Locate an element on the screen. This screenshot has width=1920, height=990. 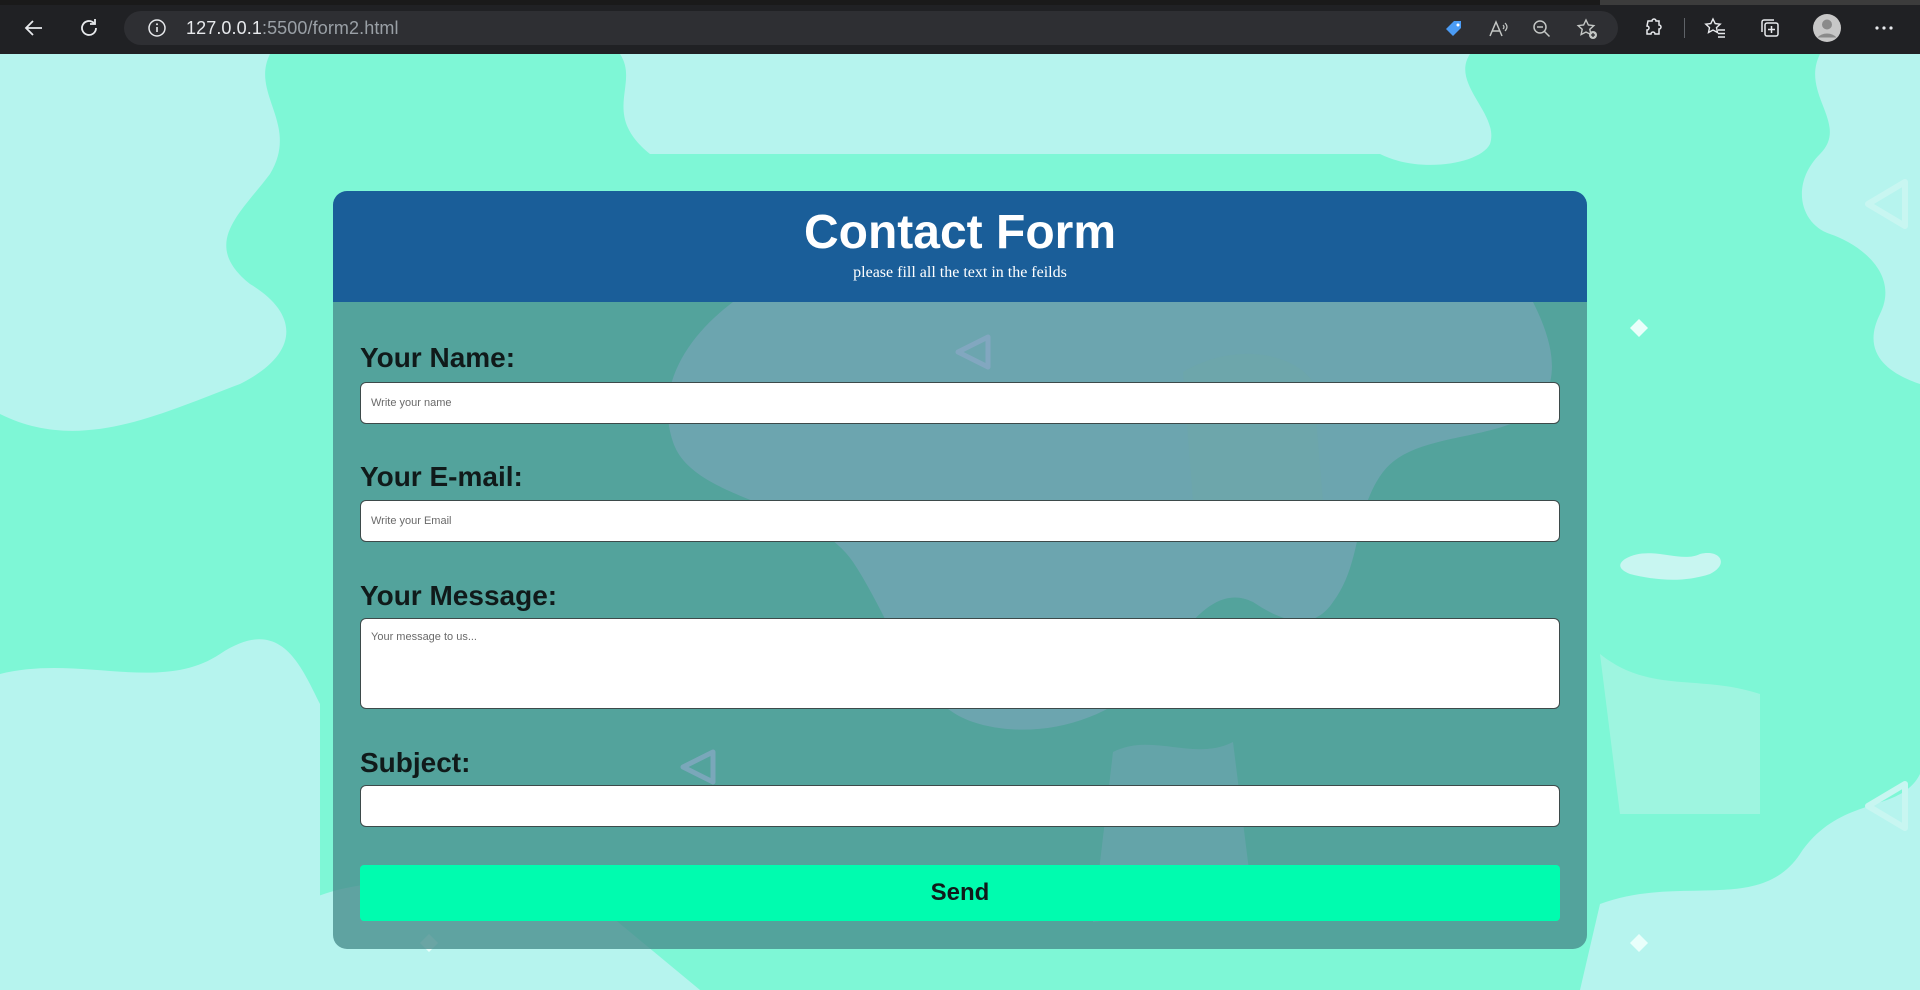
active-tab-strip is located at coordinates (800, 2).